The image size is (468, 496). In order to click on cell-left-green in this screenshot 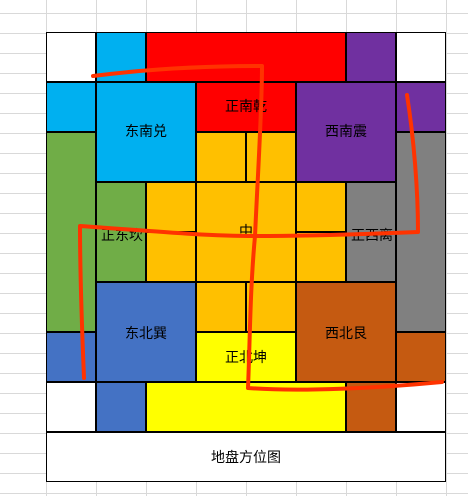, I will do `click(71, 232)`.